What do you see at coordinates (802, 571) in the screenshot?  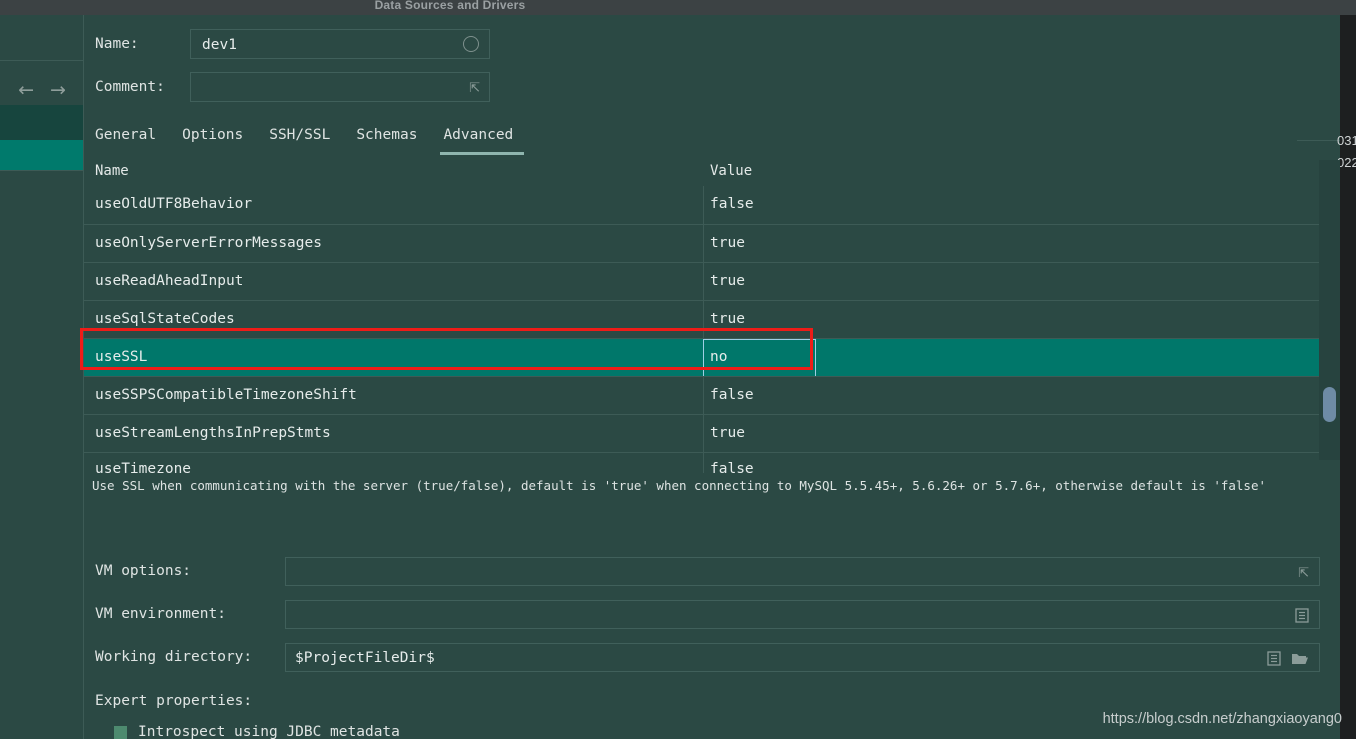 I see `vm-options-input: ⇱` at bounding box center [802, 571].